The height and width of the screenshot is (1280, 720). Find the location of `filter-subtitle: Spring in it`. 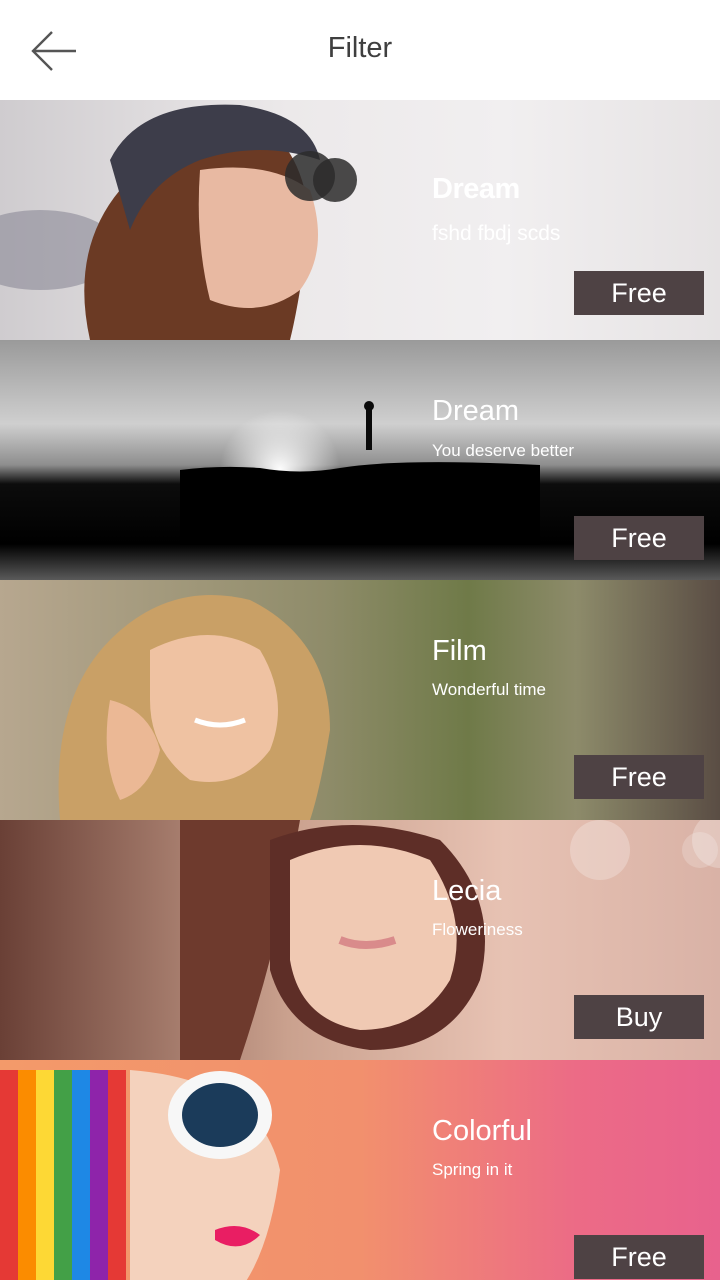

filter-subtitle: Spring in it is located at coordinates (472, 1169).